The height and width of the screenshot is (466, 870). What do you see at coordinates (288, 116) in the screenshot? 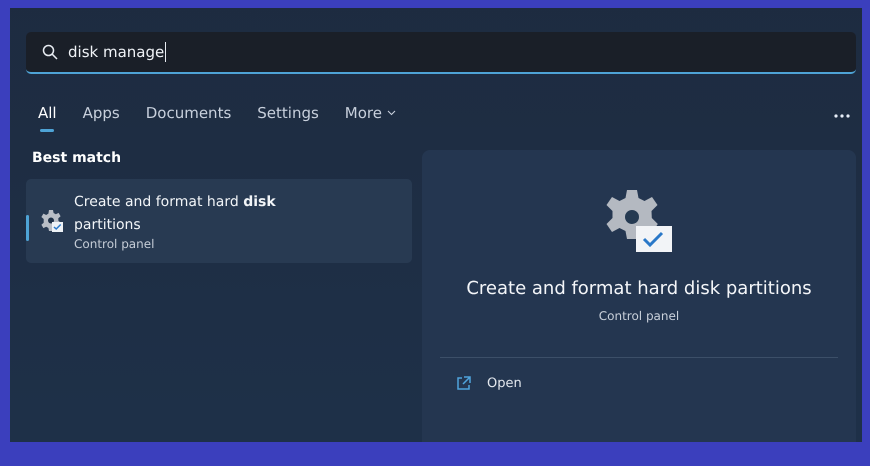
I see `filter-tab: Settings` at bounding box center [288, 116].